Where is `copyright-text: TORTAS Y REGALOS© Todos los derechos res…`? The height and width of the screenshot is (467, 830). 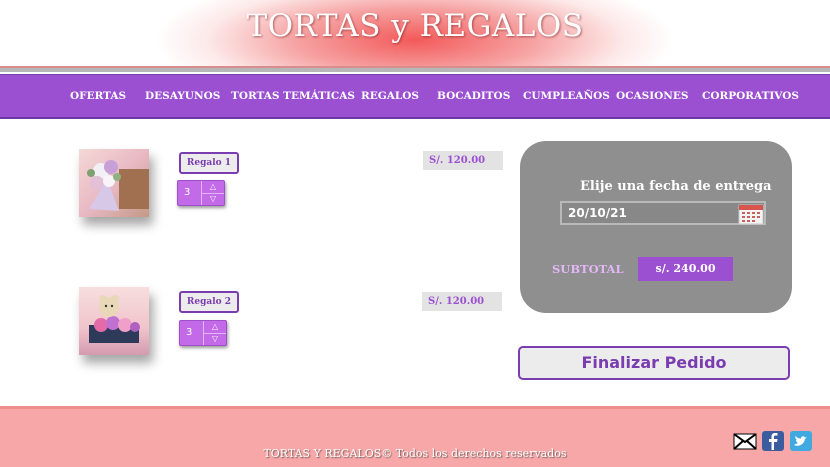
copyright-text: TORTAS Y REGALOS© Todos los derechos res… is located at coordinates (415, 453).